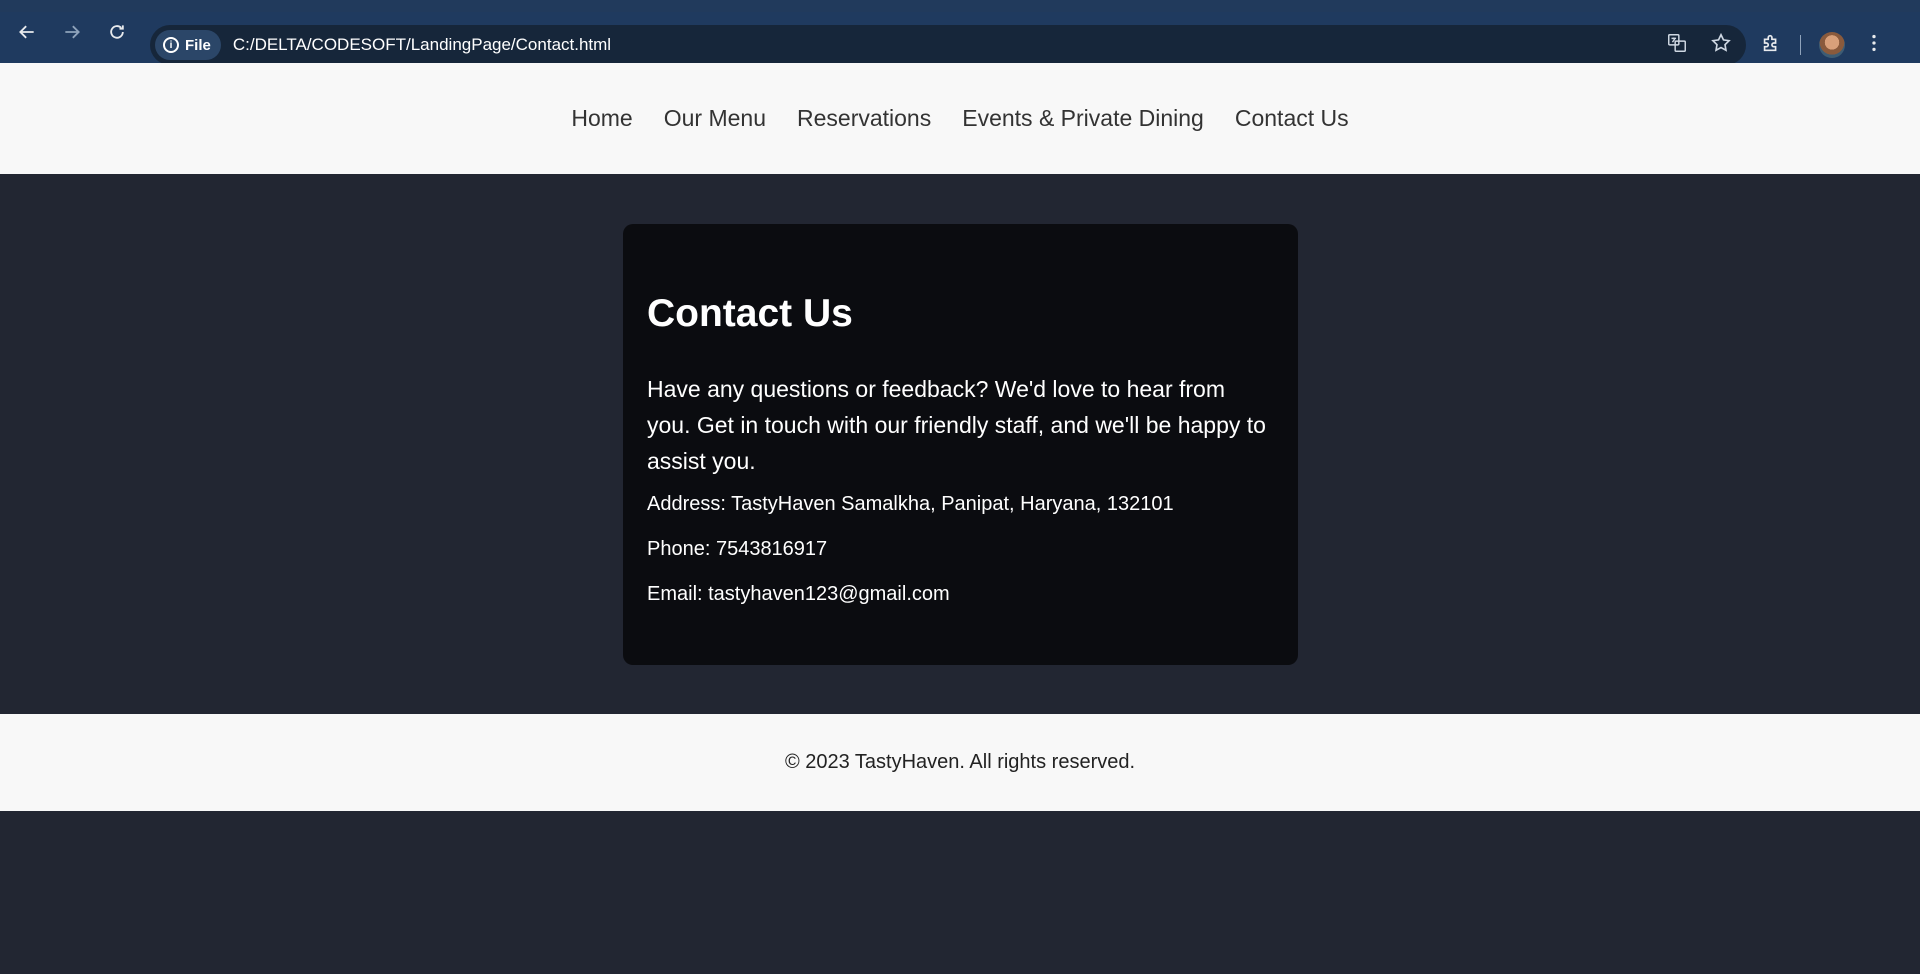 The width and height of the screenshot is (1920, 974). What do you see at coordinates (1800, 45) in the screenshot?
I see `toolbar-divider` at bounding box center [1800, 45].